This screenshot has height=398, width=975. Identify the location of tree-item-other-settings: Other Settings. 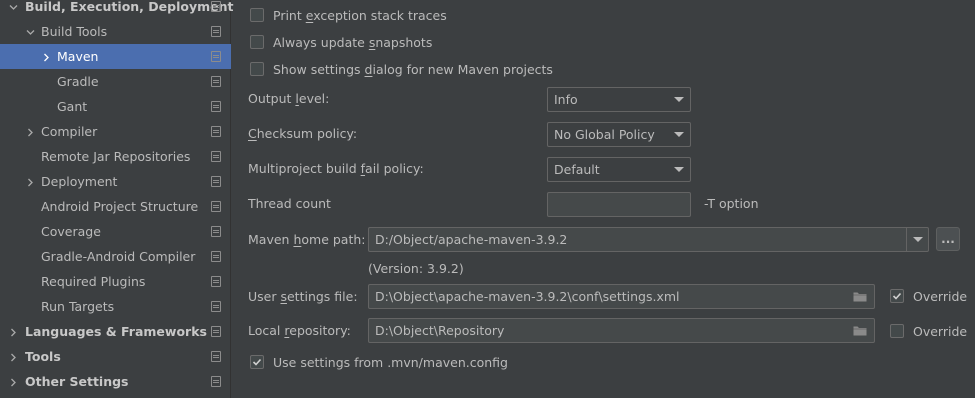
(115, 381).